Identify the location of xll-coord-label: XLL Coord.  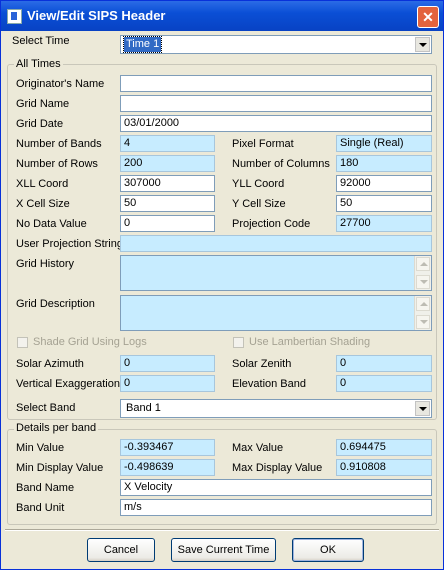
(42, 184).